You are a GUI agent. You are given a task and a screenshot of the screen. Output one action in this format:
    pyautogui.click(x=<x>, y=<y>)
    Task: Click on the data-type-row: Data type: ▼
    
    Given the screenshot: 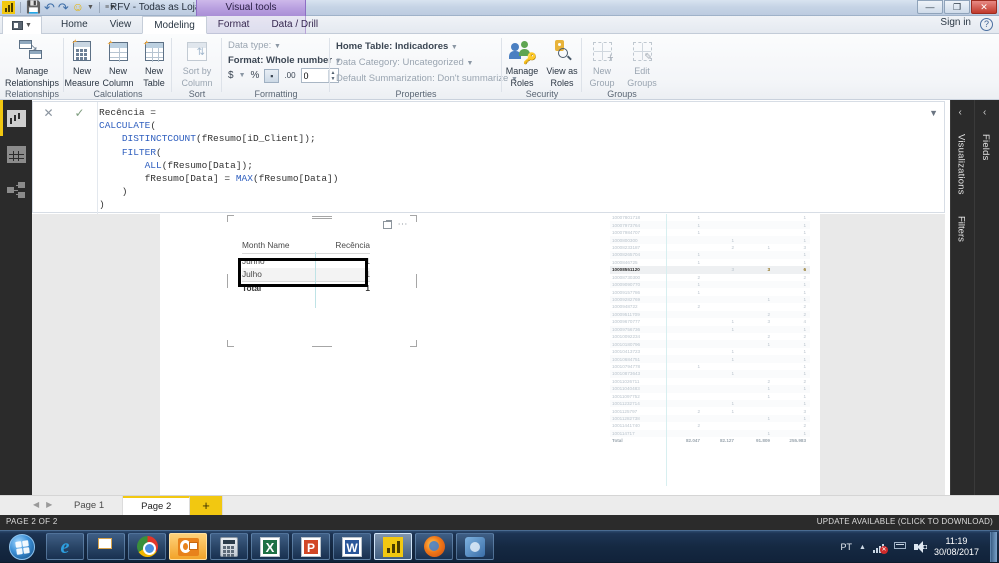 What is the action you would take?
    pyautogui.click(x=285, y=45)
    